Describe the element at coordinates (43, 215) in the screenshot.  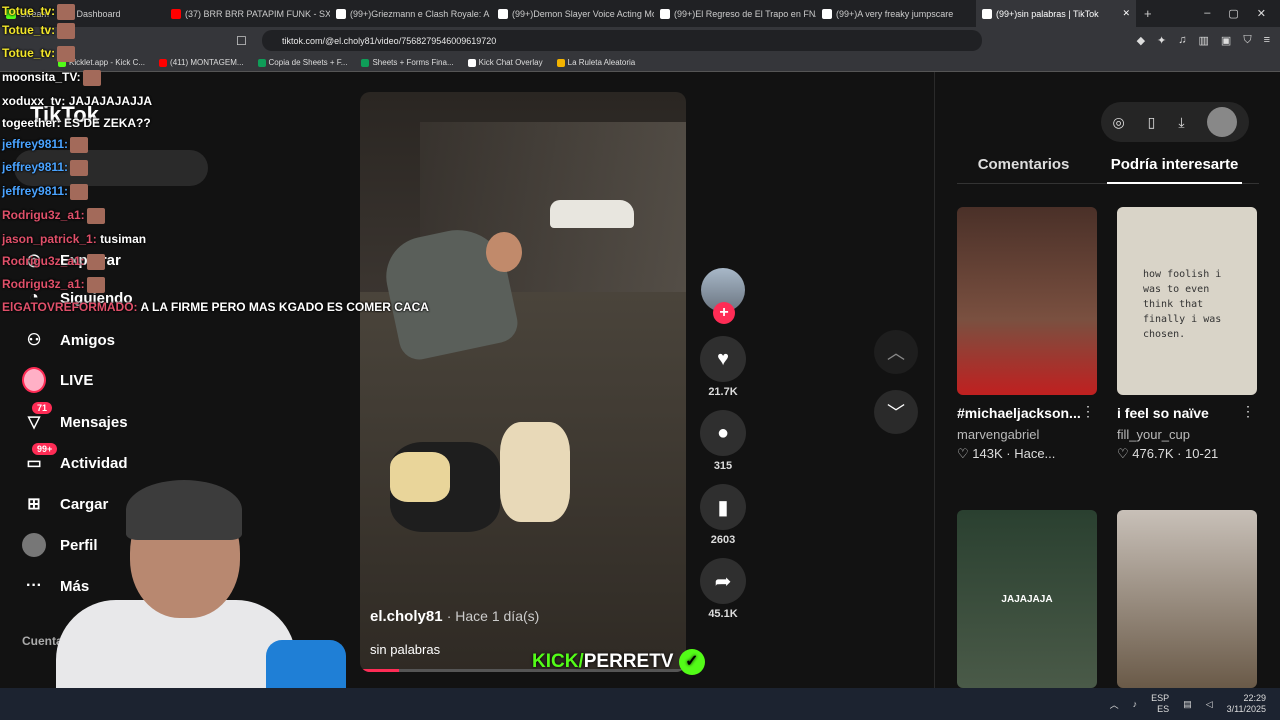
I see `chat-username: Rodrigu3z_a1:` at that location.